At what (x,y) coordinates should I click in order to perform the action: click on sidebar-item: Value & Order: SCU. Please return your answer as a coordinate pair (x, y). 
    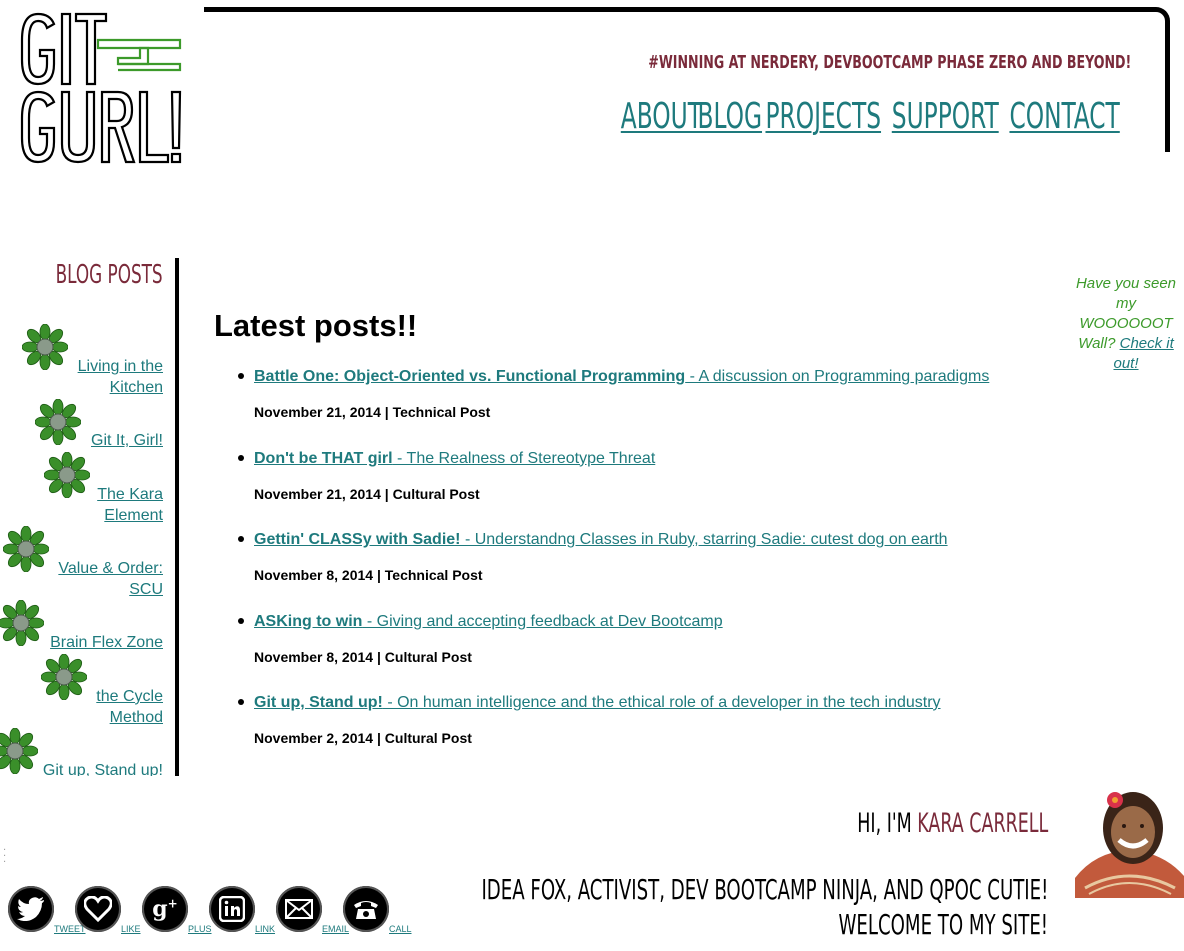
    Looking at the image, I should click on (103, 579).